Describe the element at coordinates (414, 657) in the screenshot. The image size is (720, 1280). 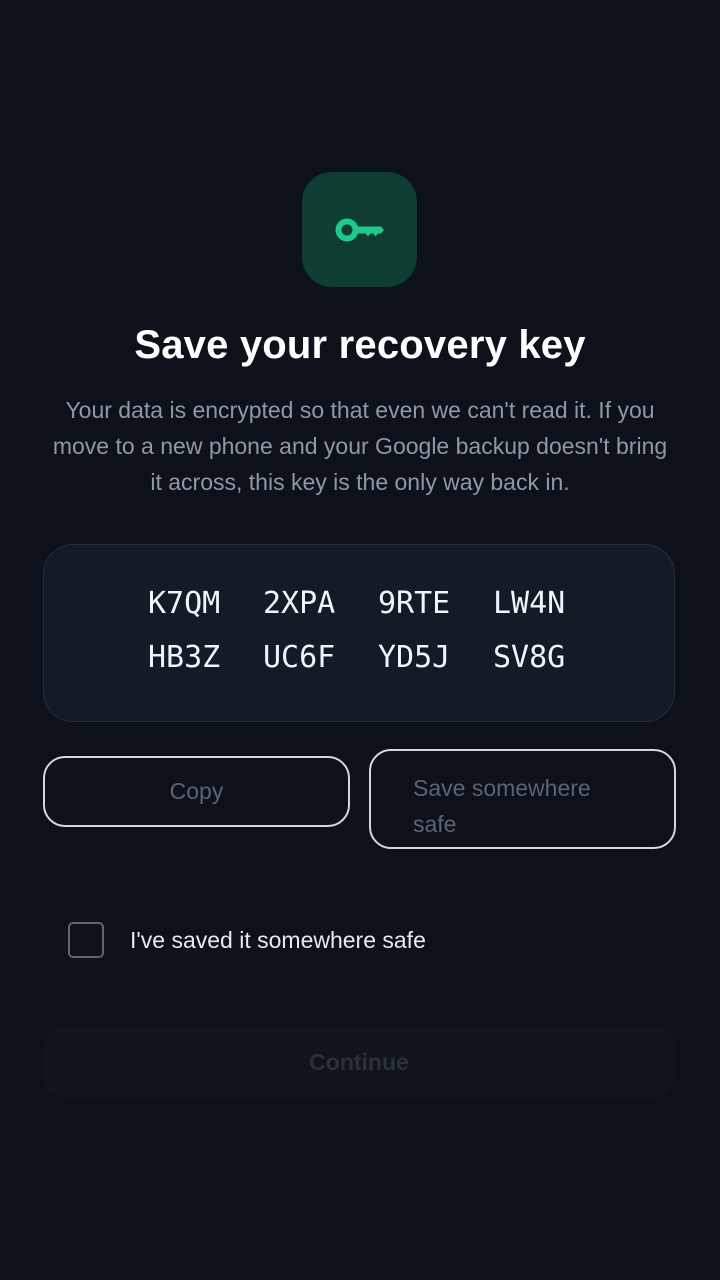
I see `key-chunk: YD5J` at that location.